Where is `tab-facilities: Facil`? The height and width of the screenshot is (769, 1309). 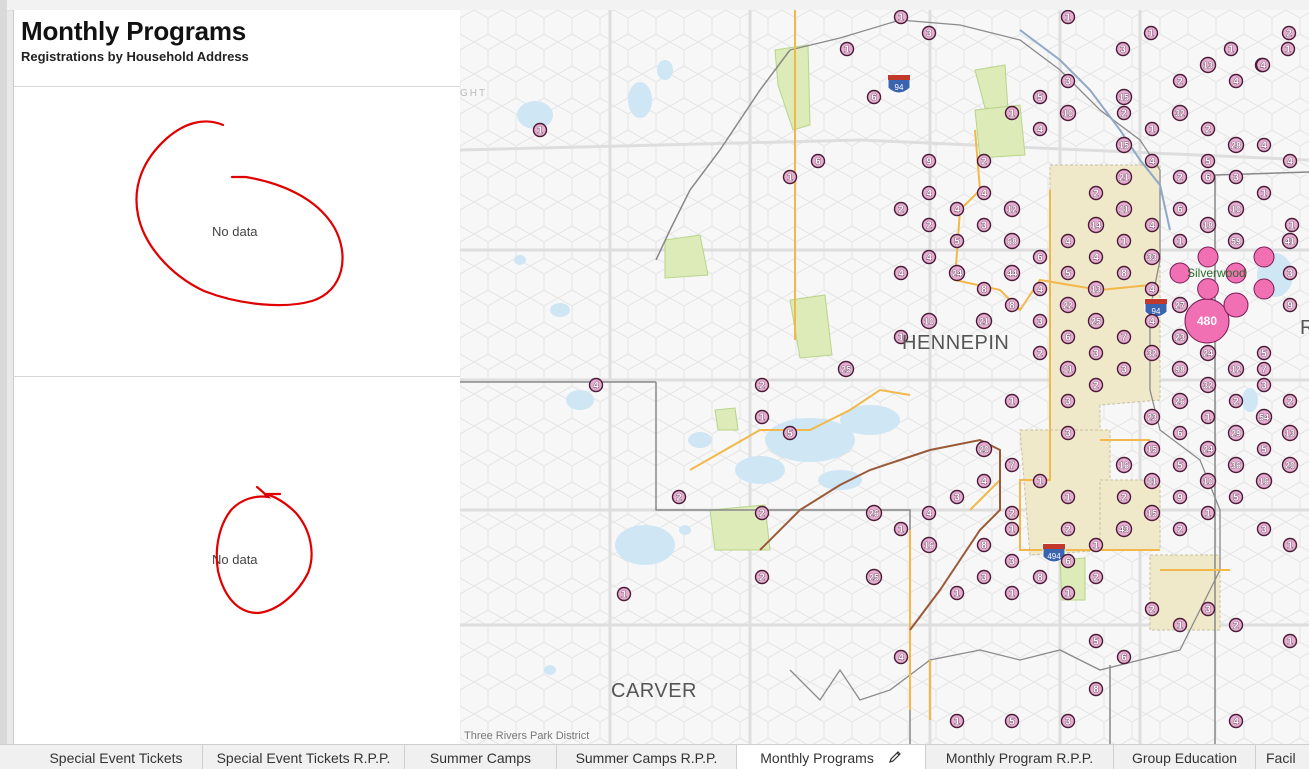
tab-facilities: Facil is located at coordinates (1282, 757).